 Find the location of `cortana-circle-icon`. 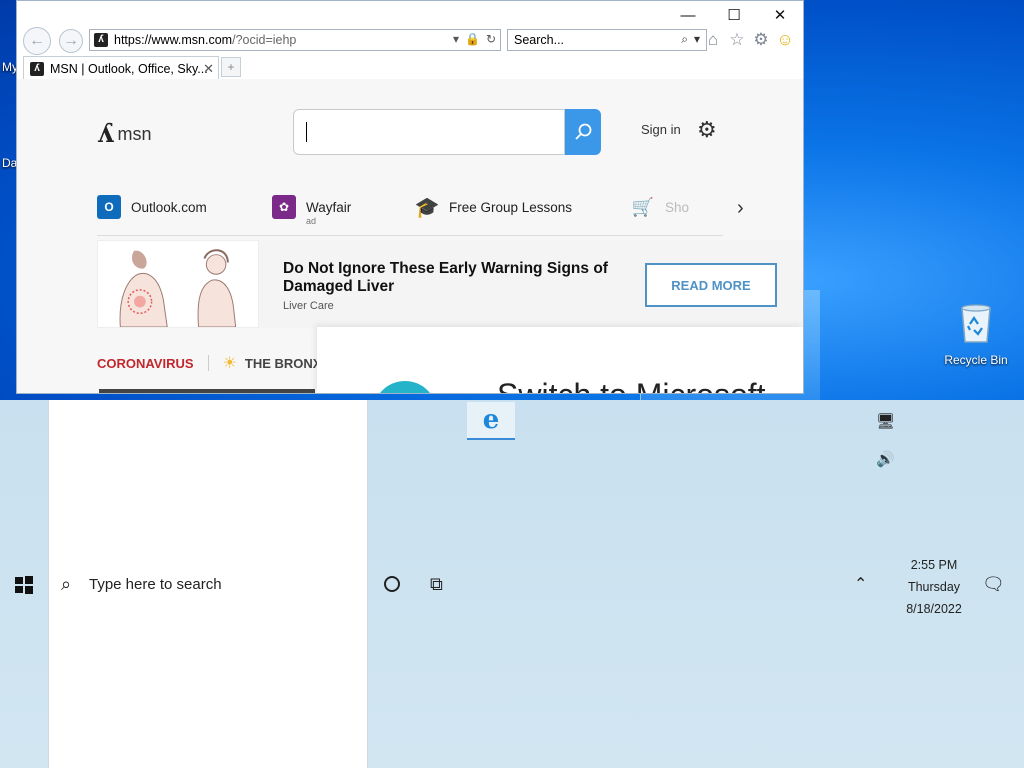

cortana-circle-icon is located at coordinates (392, 584).